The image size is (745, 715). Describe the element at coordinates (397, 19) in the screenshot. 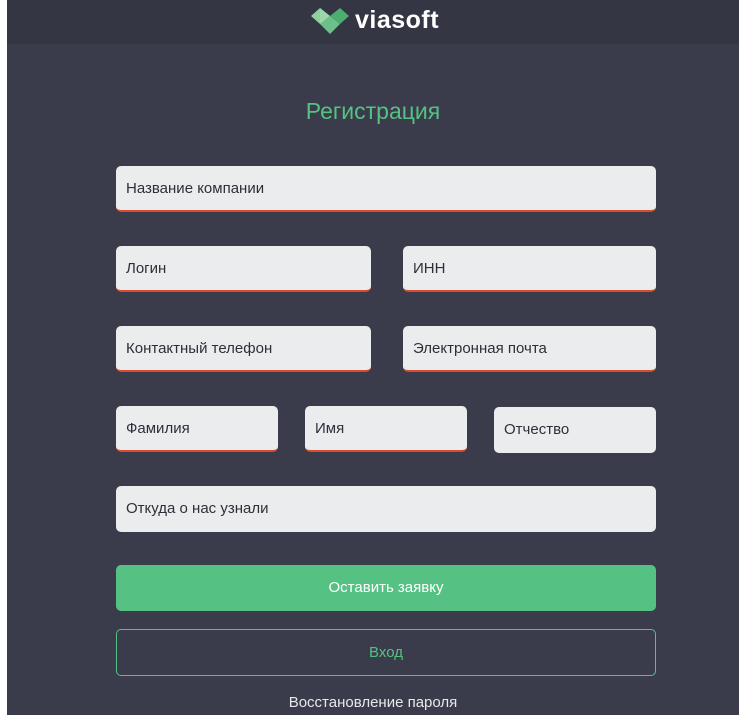

I see `brand-name: viasoft` at that location.